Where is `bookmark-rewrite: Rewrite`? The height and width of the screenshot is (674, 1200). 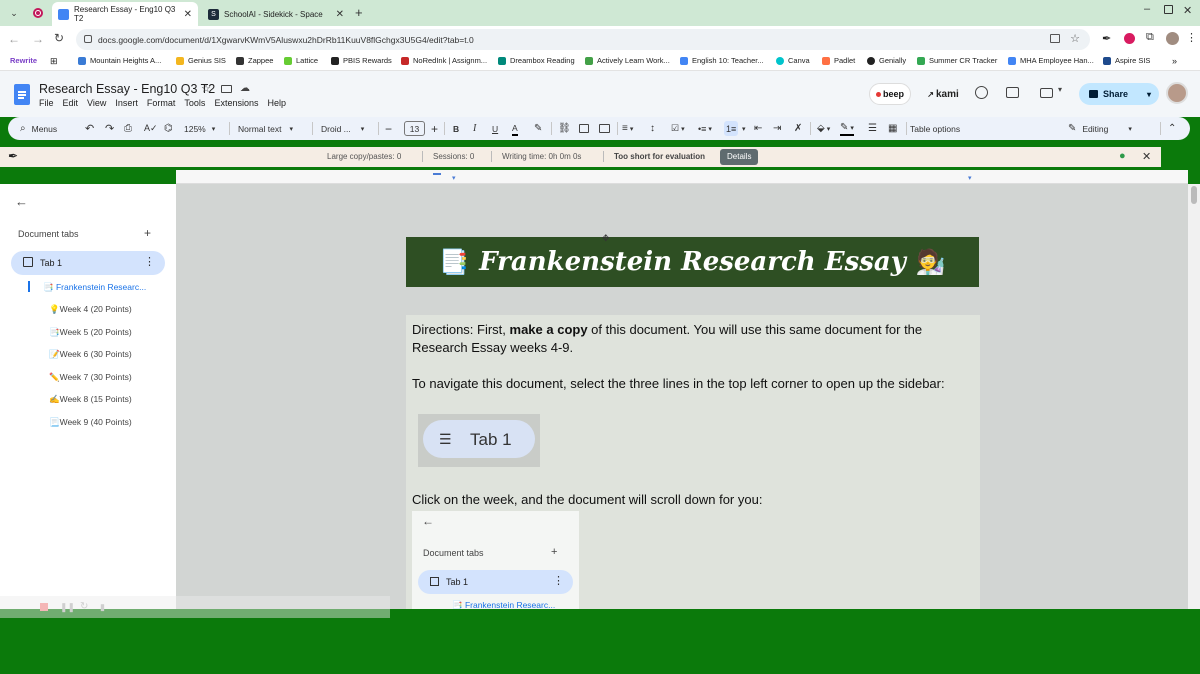
bookmark-rewrite: Rewrite is located at coordinates (23, 60).